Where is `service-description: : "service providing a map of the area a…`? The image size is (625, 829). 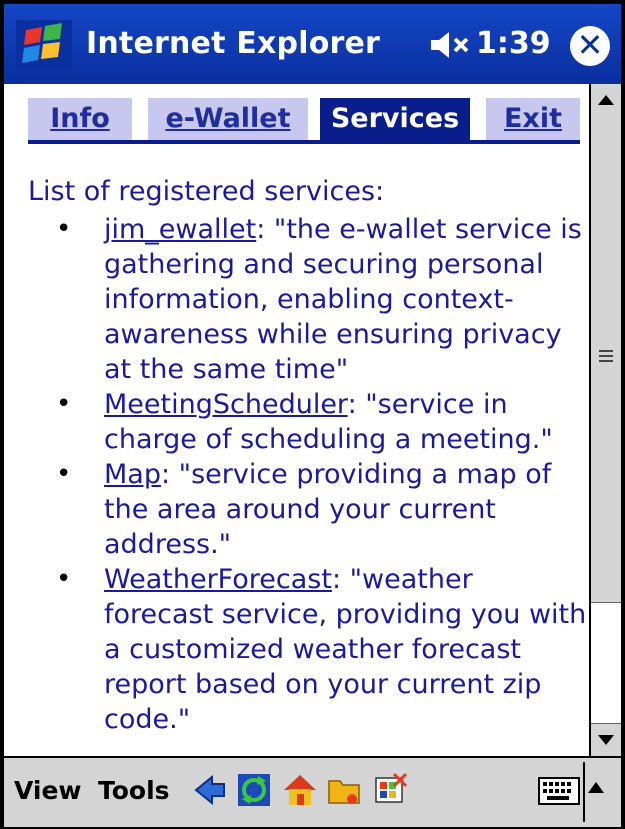
service-description: : "service providing a map of the area a… is located at coordinates (328, 509).